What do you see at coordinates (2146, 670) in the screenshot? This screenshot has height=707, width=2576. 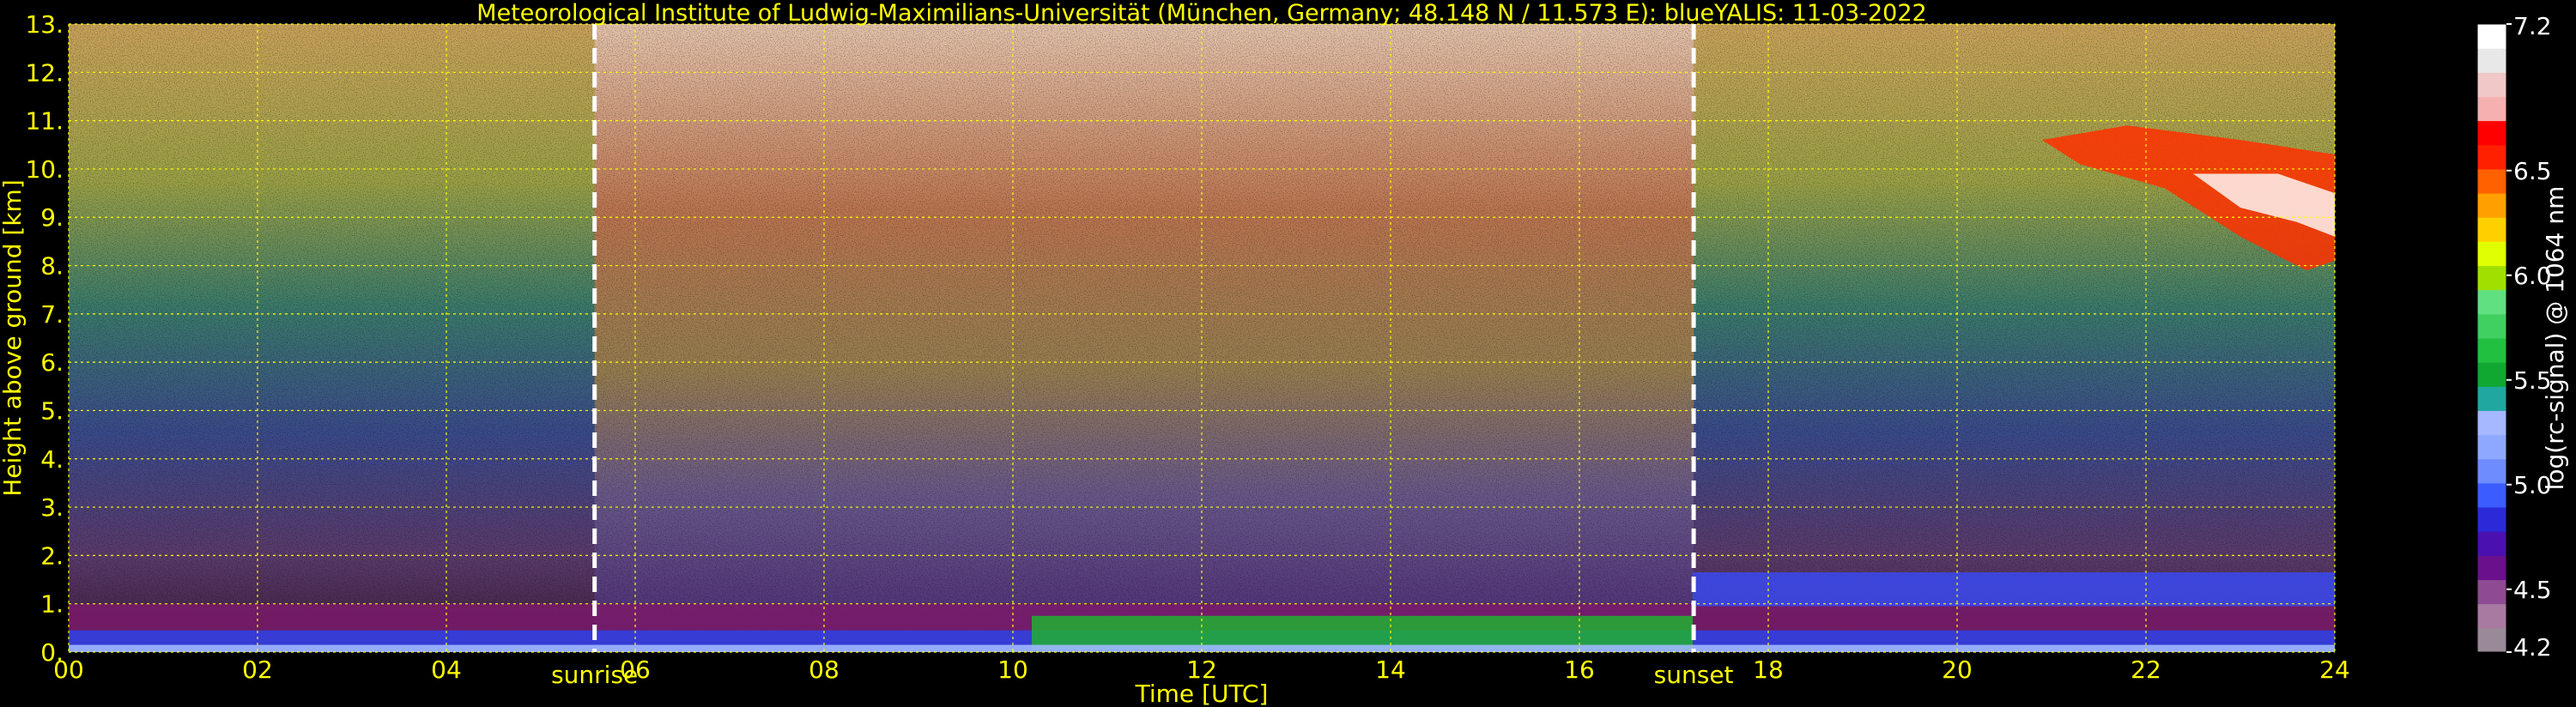 I see `x-tick-label: 22` at bounding box center [2146, 670].